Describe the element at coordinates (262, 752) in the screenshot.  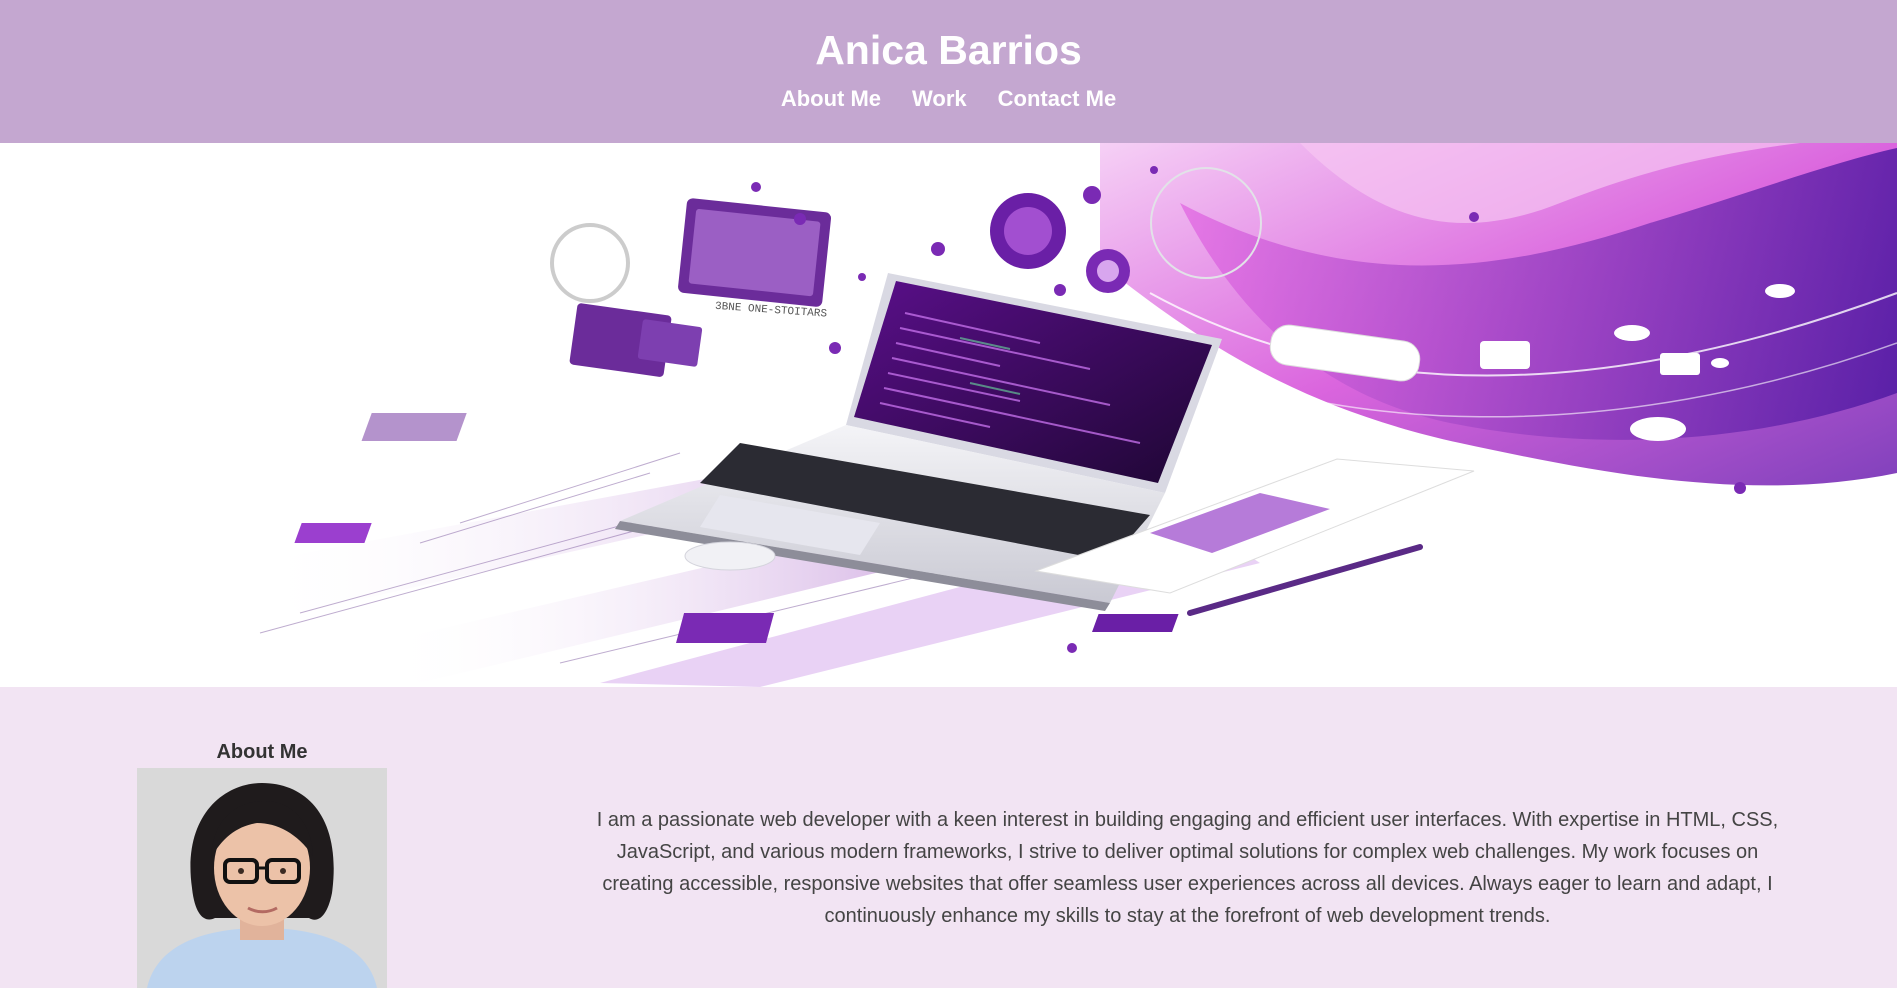
I see `about-heading: About Me` at that location.